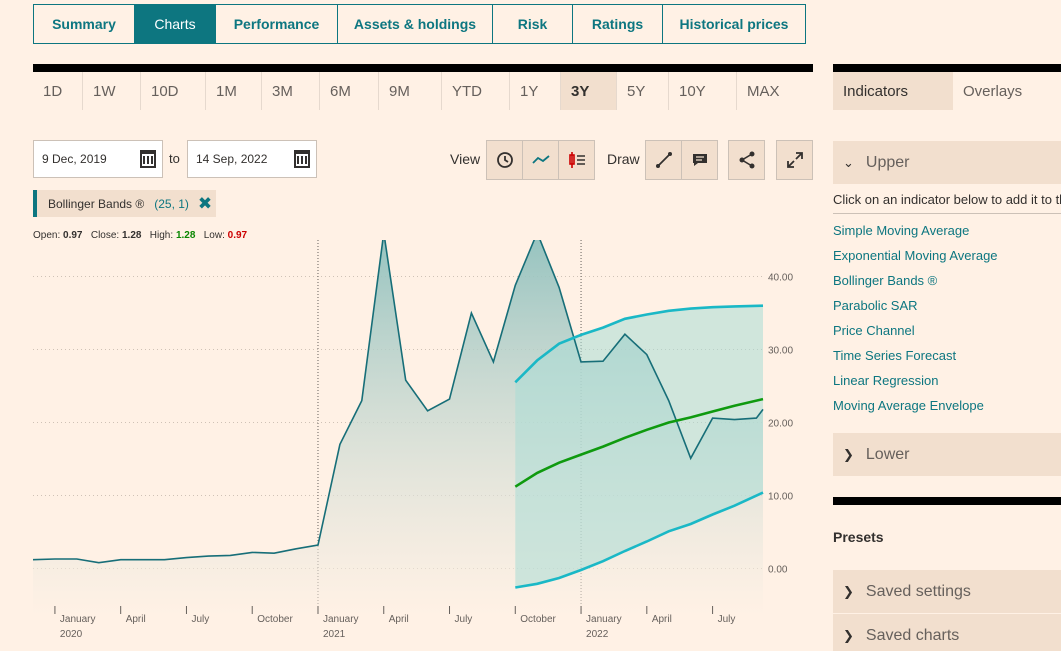 This screenshot has height=651, width=1061. I want to click on draw-line-button, so click(663, 160).